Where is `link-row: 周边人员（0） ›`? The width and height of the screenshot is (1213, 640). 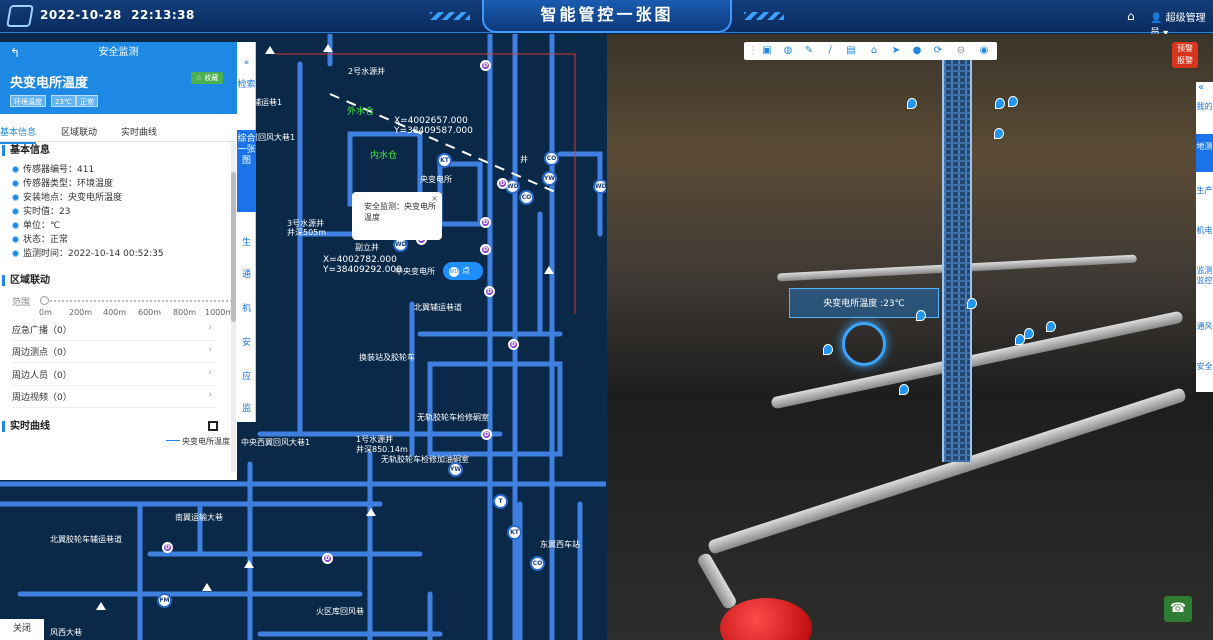
link-row: 周边人员（0） › is located at coordinates (114, 377).